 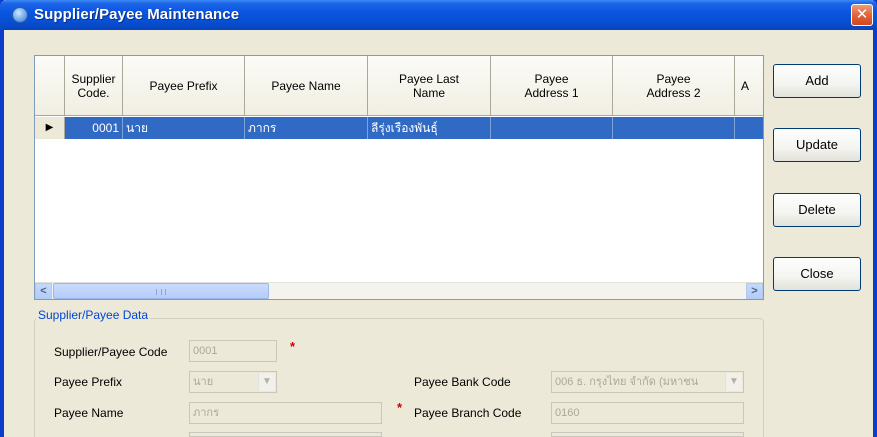 I want to click on column-header-payee-address-2: Payee Address 2, so click(x=674, y=86).